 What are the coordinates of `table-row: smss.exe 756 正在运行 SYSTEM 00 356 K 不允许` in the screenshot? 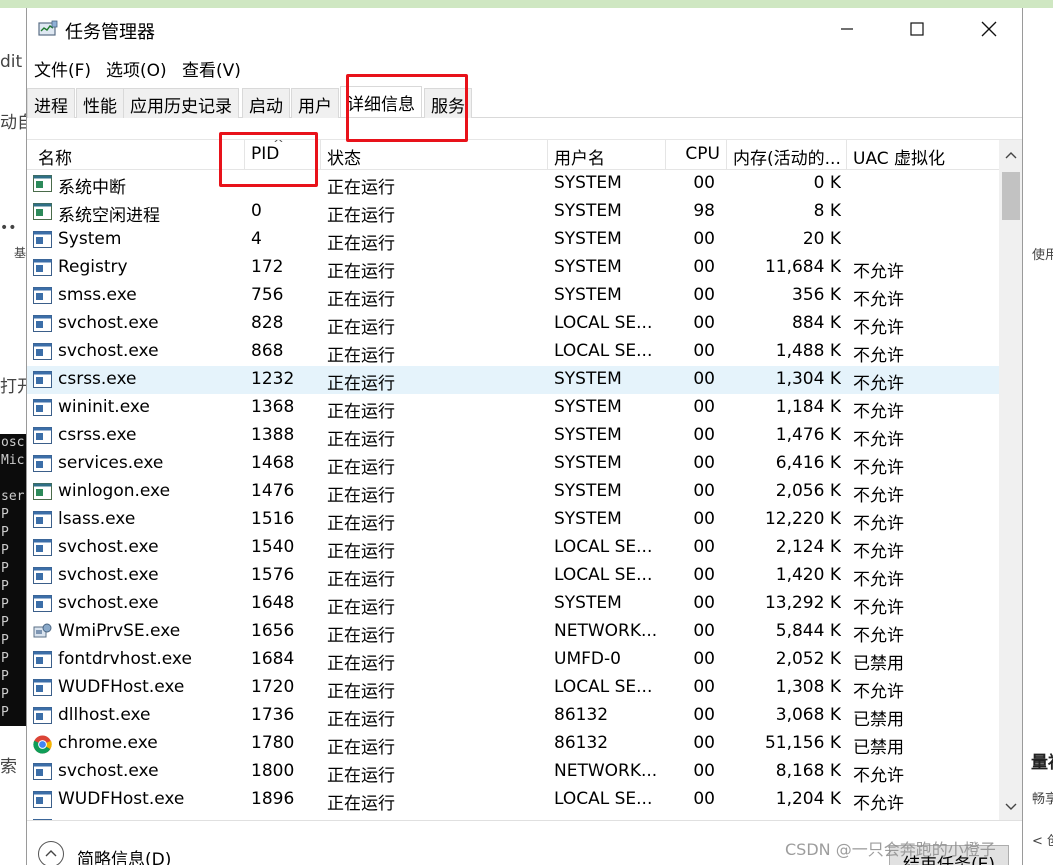 It's located at (513, 296).